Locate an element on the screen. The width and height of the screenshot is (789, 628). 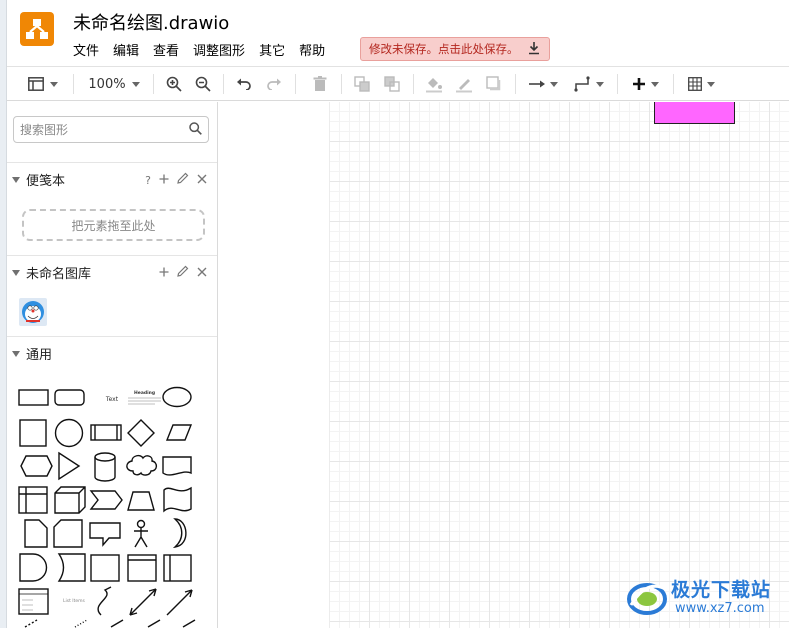
waypoints-button is located at coordinates (589, 84).